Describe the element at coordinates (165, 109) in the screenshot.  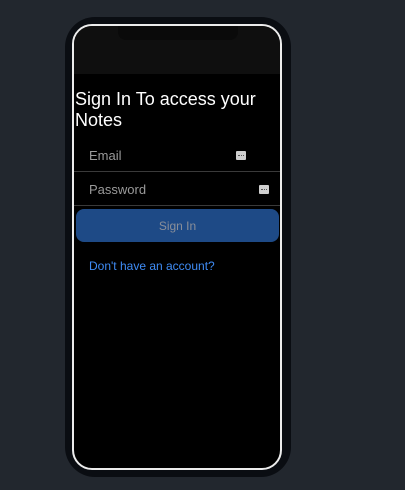
I see `page-title: Sign In To access your Notes` at that location.